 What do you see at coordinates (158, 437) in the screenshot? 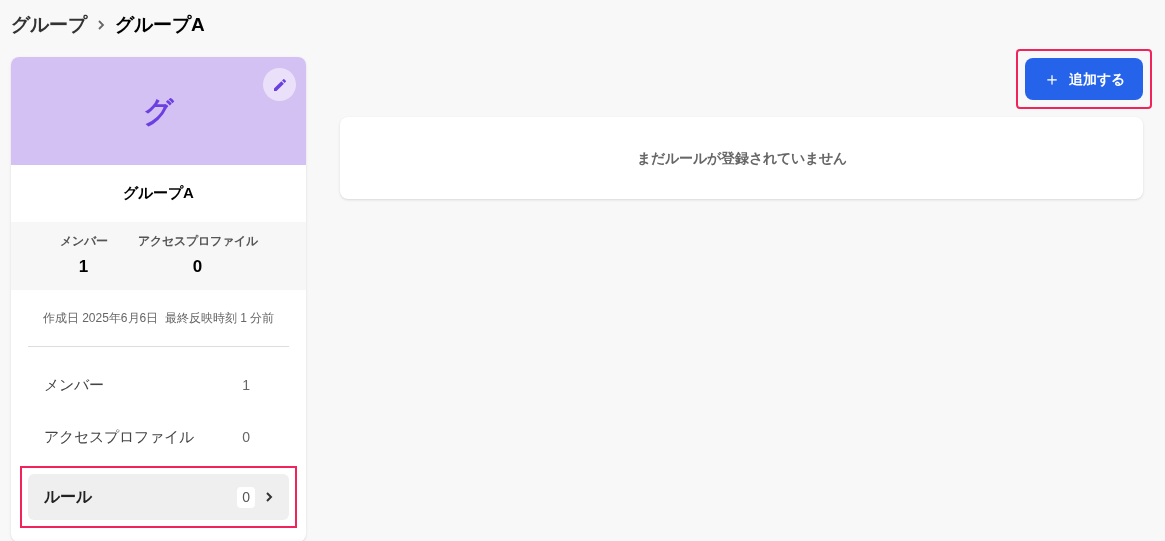
I see `nav-item: アクセスプロファイル 0` at bounding box center [158, 437].